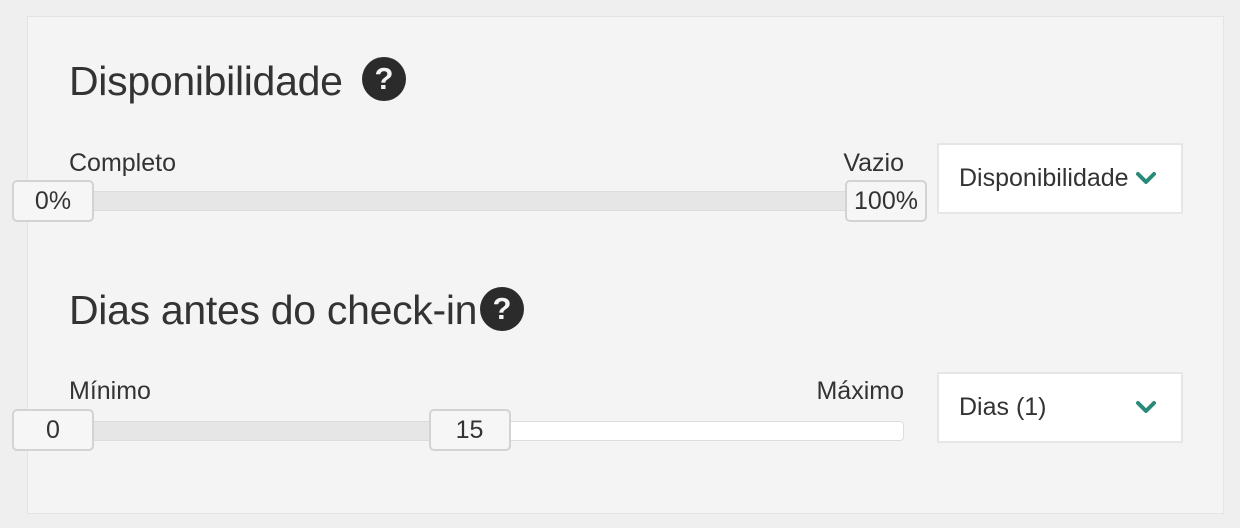  Describe the element at coordinates (1003, 407) in the screenshot. I see `days-select-value: Dias (1)` at that location.